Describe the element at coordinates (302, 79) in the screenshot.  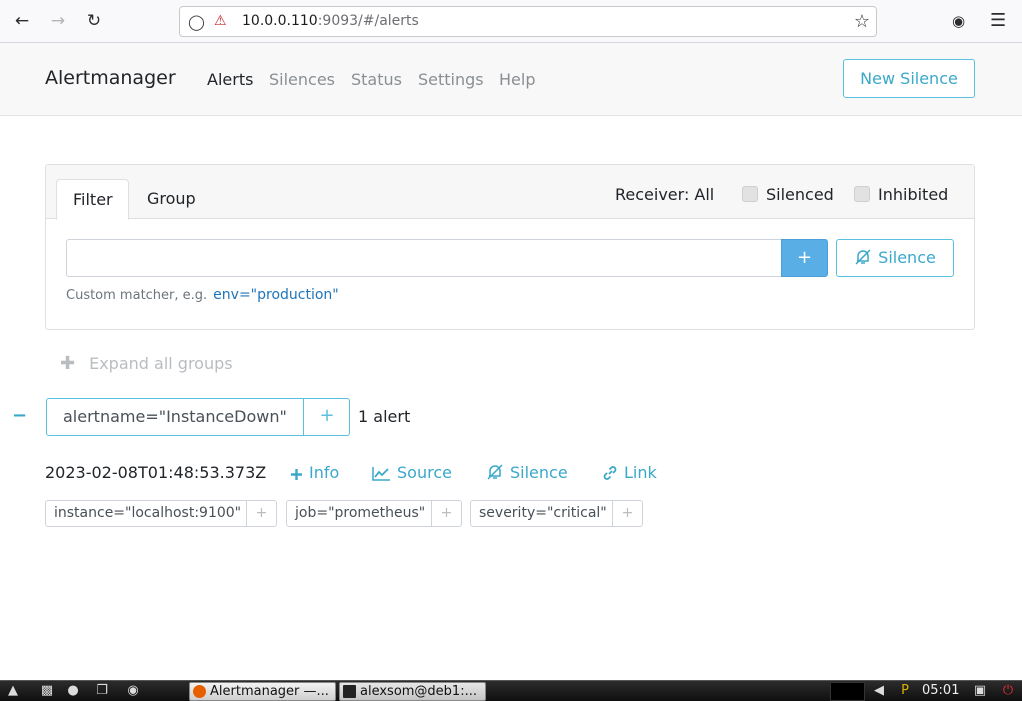
I see `nav-silences: Silences` at that location.